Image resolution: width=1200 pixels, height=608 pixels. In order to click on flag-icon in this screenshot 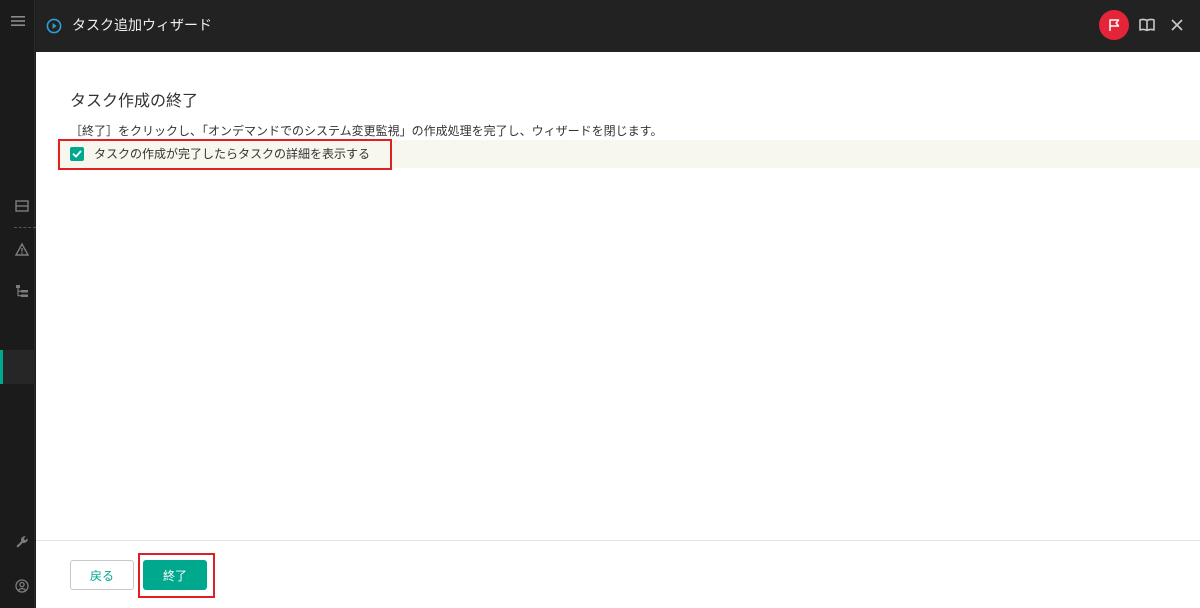, I will do `click(1114, 25)`.